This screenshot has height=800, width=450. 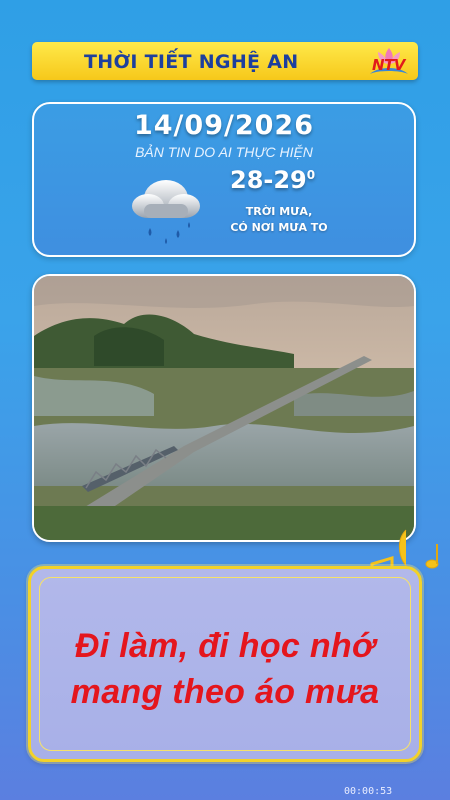 What do you see at coordinates (279, 211) in the screenshot?
I see `condition-line-1: TRỜI MƯA,` at bounding box center [279, 211].